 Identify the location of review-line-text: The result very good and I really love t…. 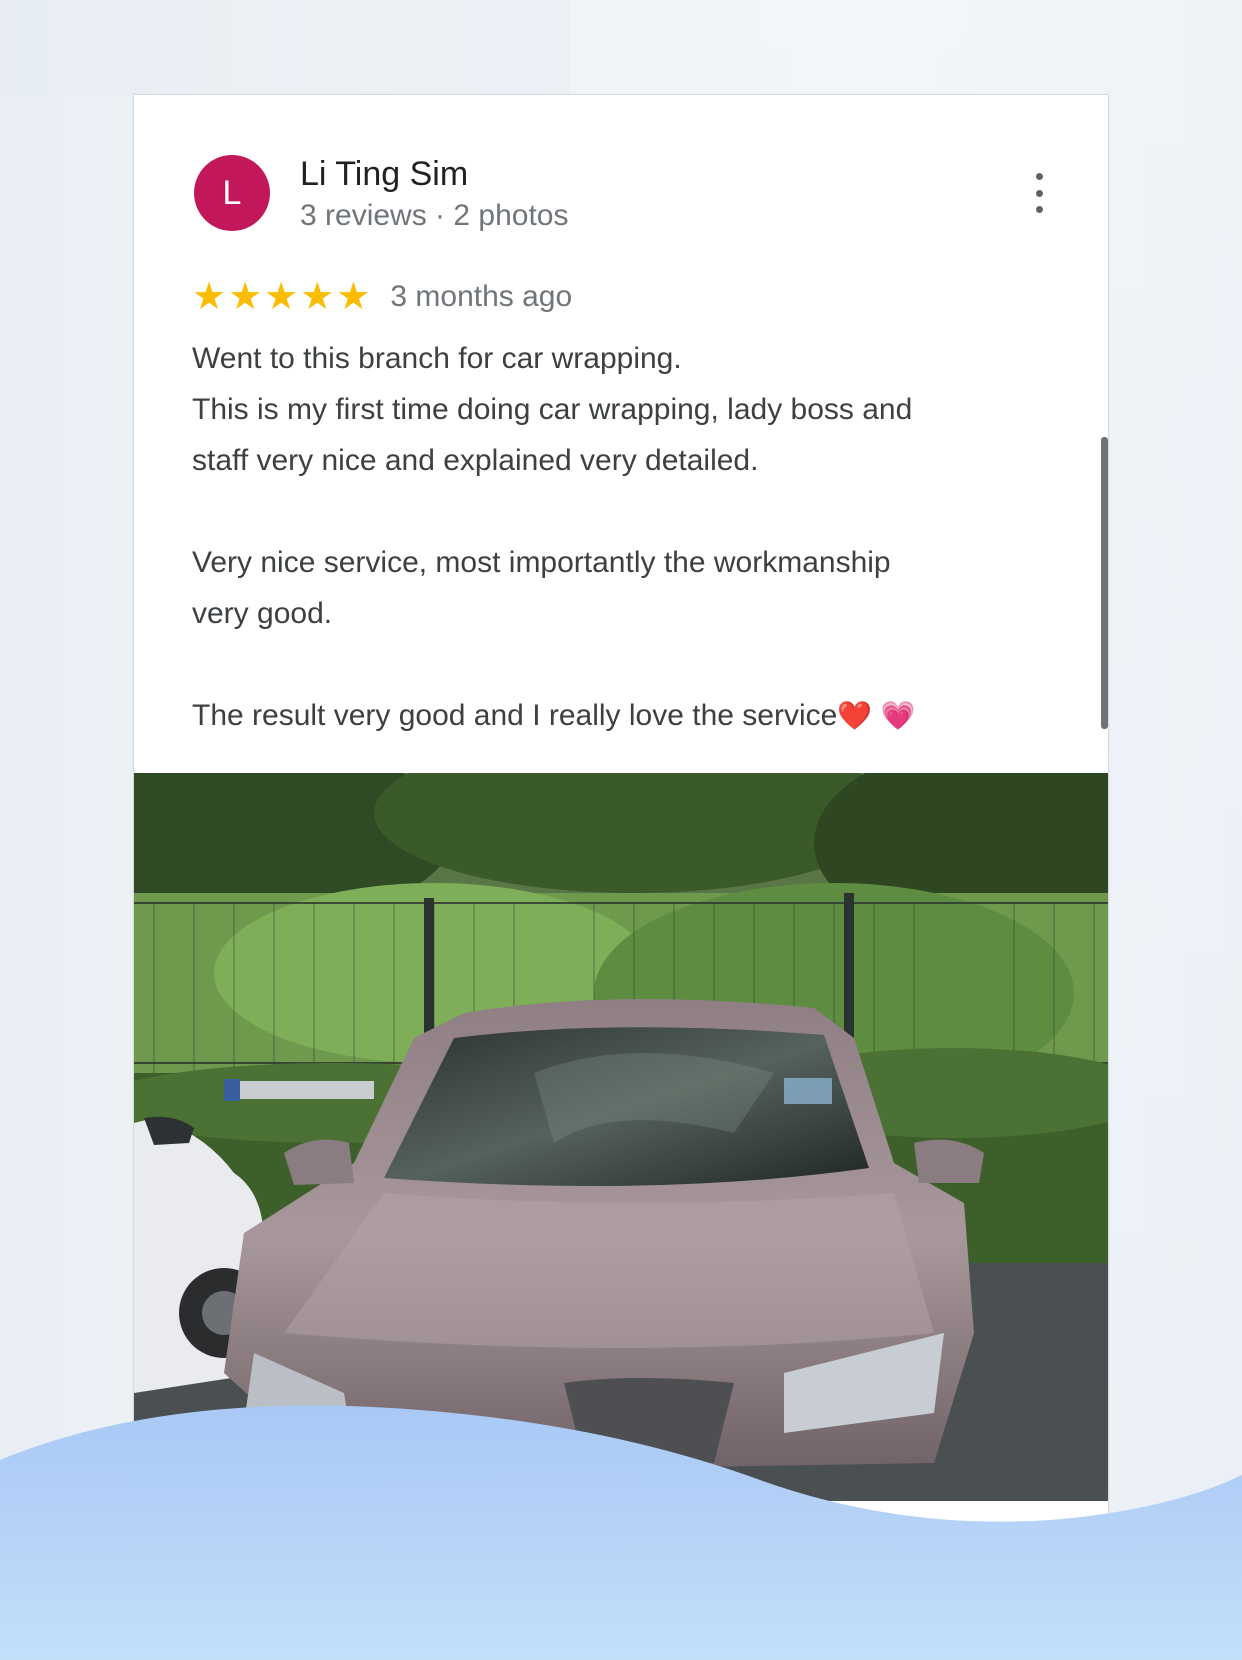
(515, 715).